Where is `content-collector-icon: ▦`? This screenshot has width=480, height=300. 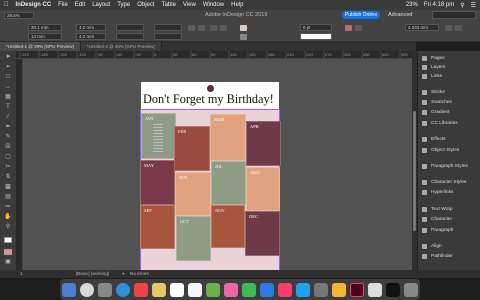 content-collector-icon: ▦ is located at coordinates (8, 97).